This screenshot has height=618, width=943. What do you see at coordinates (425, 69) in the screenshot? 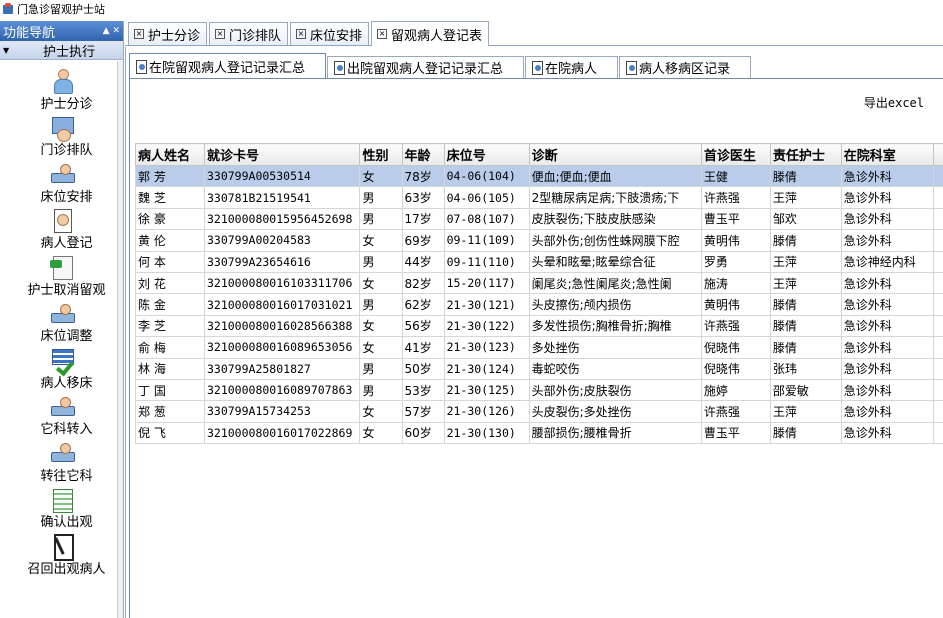
I see `sub-tab-label: 出院留观病人登记记录汇总` at bounding box center [425, 69].